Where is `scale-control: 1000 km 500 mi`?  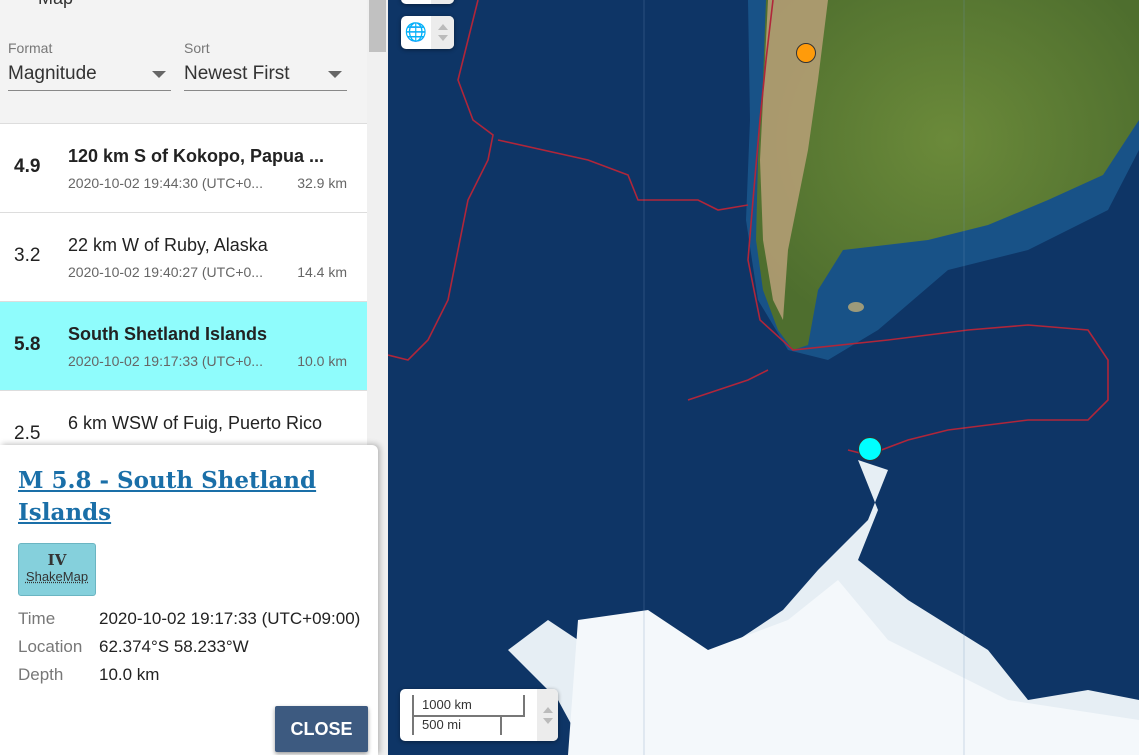 scale-control: 1000 km 500 mi is located at coordinates (479, 715).